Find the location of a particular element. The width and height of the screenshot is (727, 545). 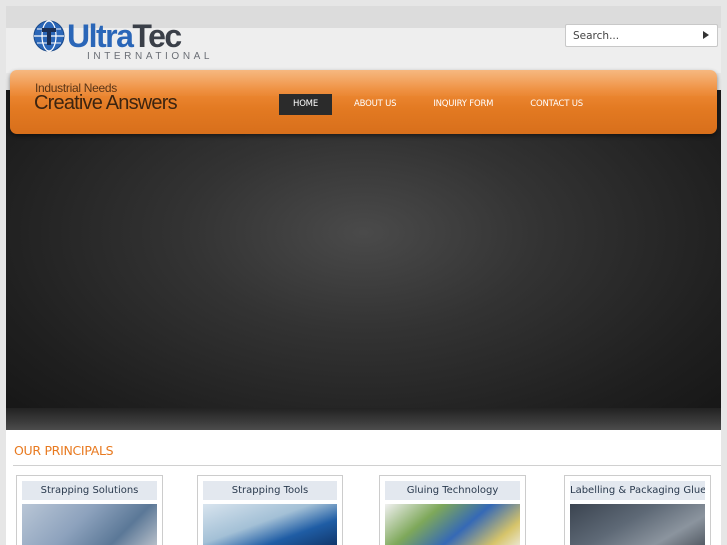

nav-menu: HOME ABOUT US INQUIRY FORM CONTACT US is located at coordinates (438, 104).